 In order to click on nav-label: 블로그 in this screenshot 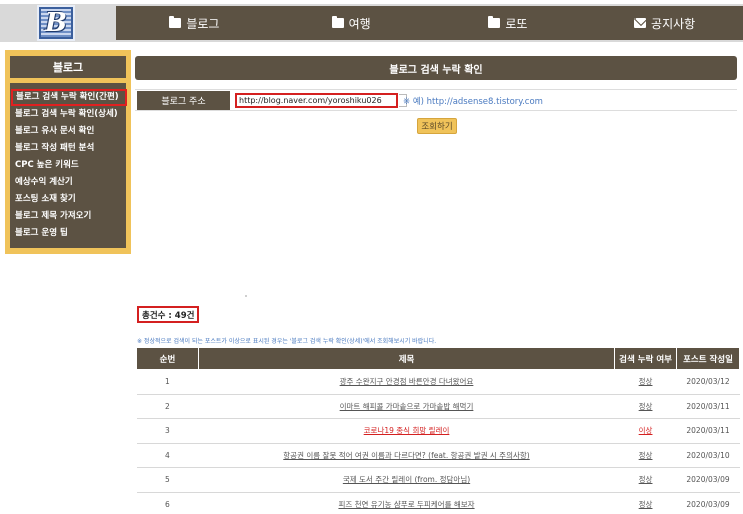, I will do `click(203, 23)`.